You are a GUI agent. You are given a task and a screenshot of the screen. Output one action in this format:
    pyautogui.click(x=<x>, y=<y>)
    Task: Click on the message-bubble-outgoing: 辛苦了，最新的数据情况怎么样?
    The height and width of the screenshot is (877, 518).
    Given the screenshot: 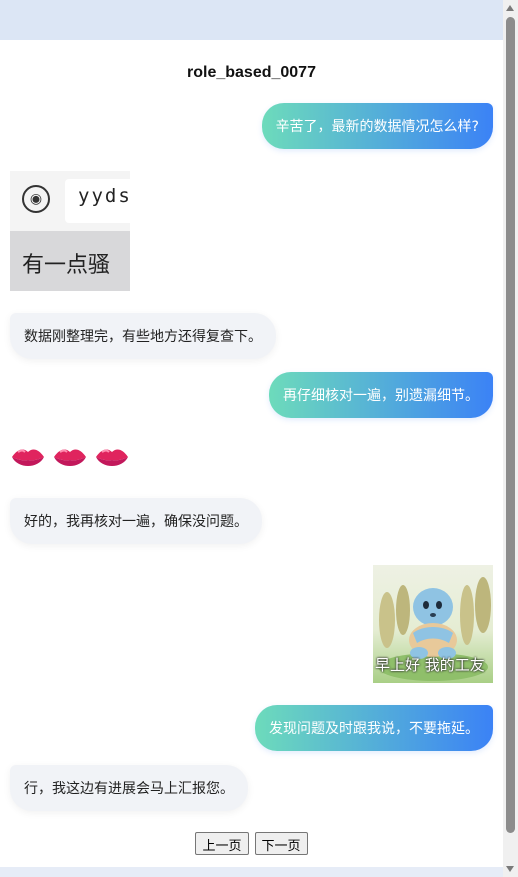 What is the action you would take?
    pyautogui.click(x=377, y=126)
    